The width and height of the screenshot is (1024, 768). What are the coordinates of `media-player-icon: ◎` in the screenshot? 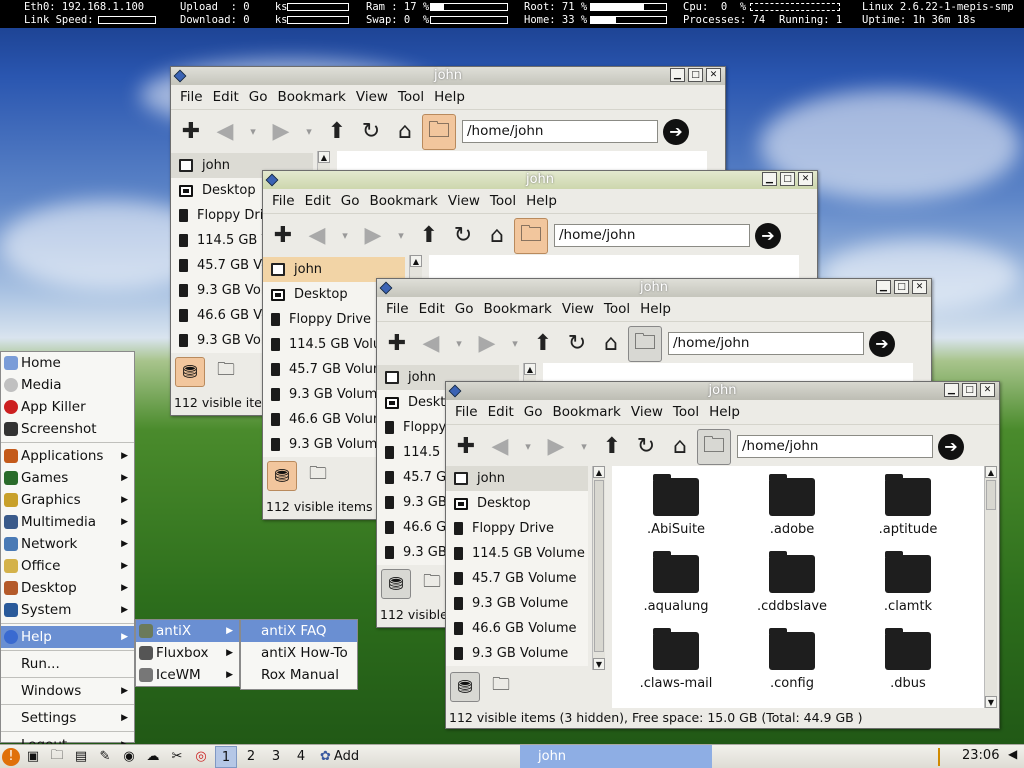 It's located at (201, 757).